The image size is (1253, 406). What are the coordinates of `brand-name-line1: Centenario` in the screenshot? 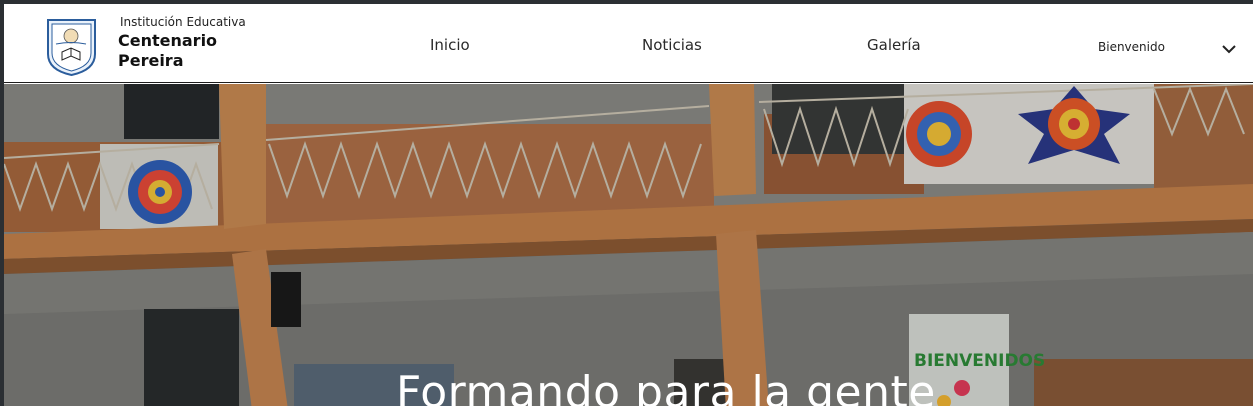 It's located at (168, 40).